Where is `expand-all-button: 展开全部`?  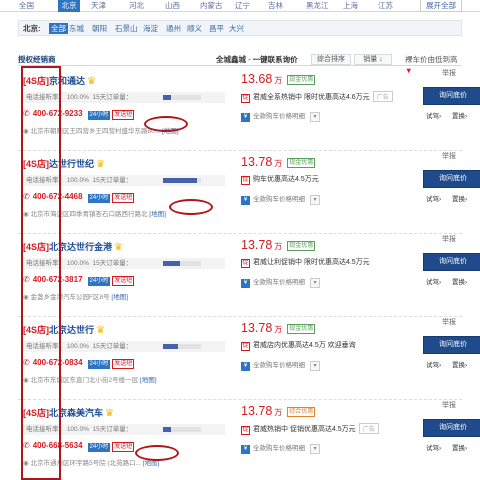
expand-all-button: 展开全部 is located at coordinates (441, 6).